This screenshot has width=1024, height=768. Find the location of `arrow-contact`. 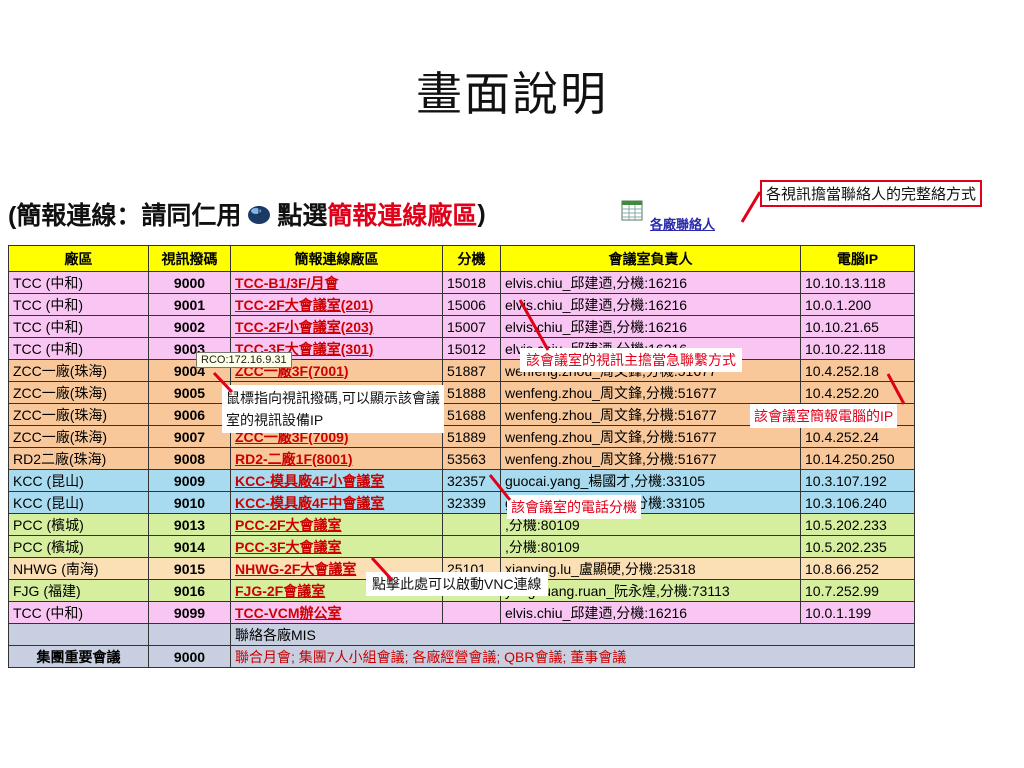

arrow-contact is located at coordinates (751, 207).